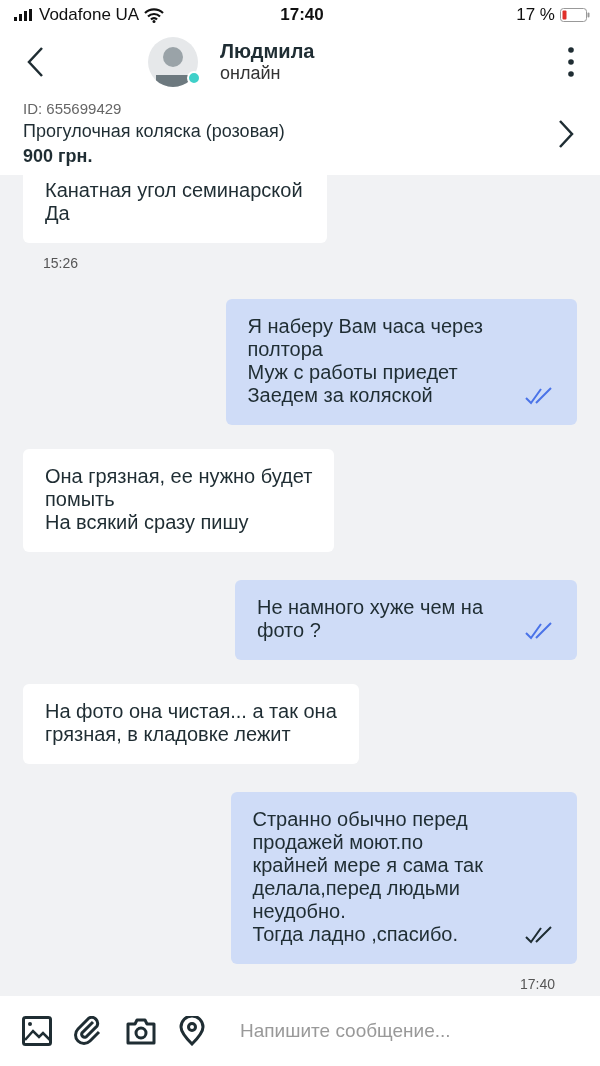 This screenshot has width=600, height=1066. Describe the element at coordinates (154, 131) in the screenshot. I see `listing-title: Прогулочная коляска (розовая)` at that location.